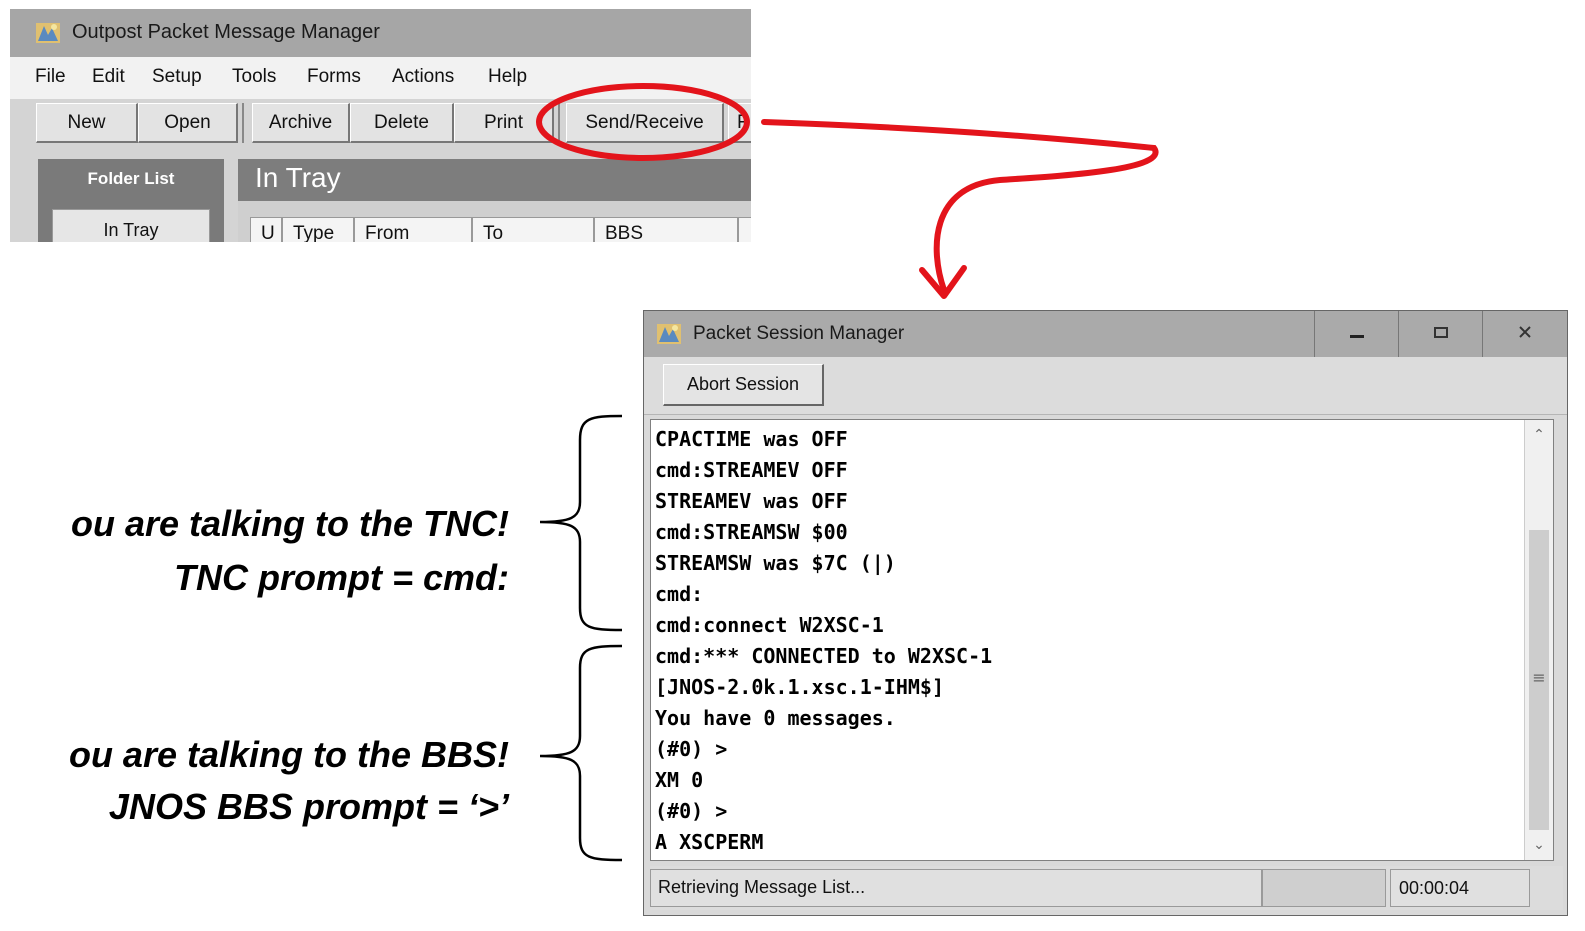 This screenshot has height=931, width=1585. What do you see at coordinates (254, 77) in the screenshot?
I see `menu-tools: Tools` at bounding box center [254, 77].